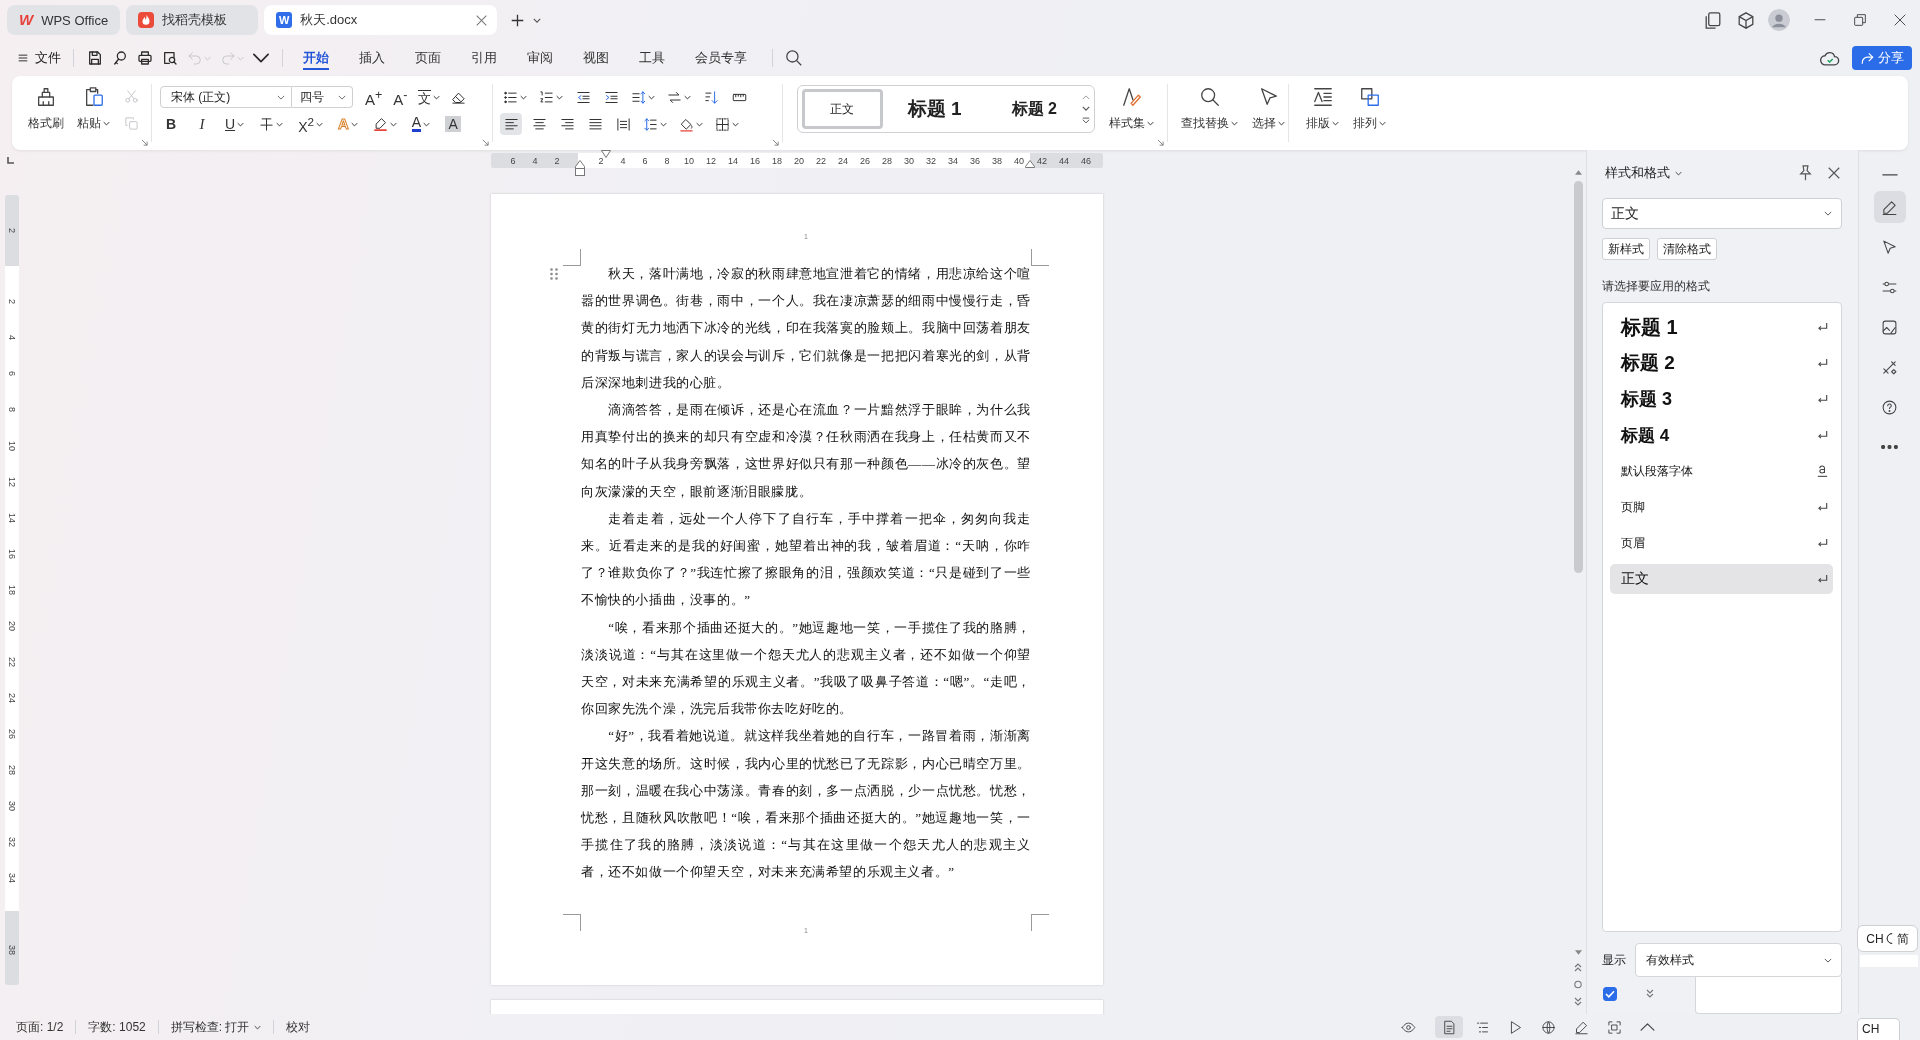  What do you see at coordinates (39, 58) in the screenshot?
I see `file-menu-button: 文件` at bounding box center [39, 58].